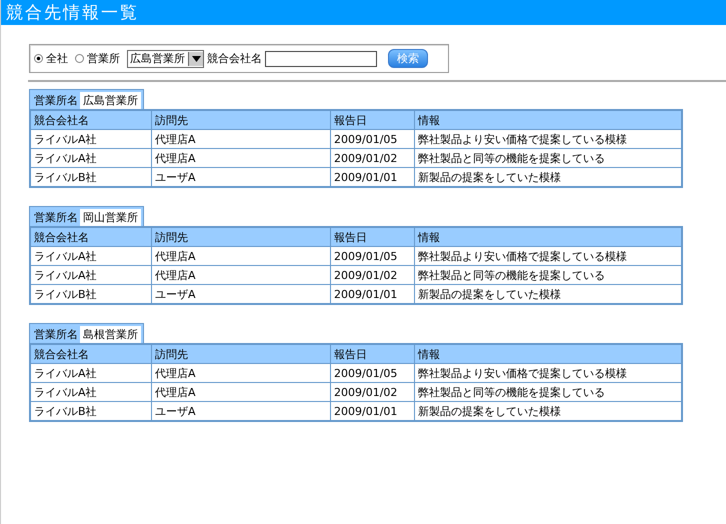  What do you see at coordinates (51, 58) in the screenshot?
I see `radio-option: 全社` at bounding box center [51, 58].